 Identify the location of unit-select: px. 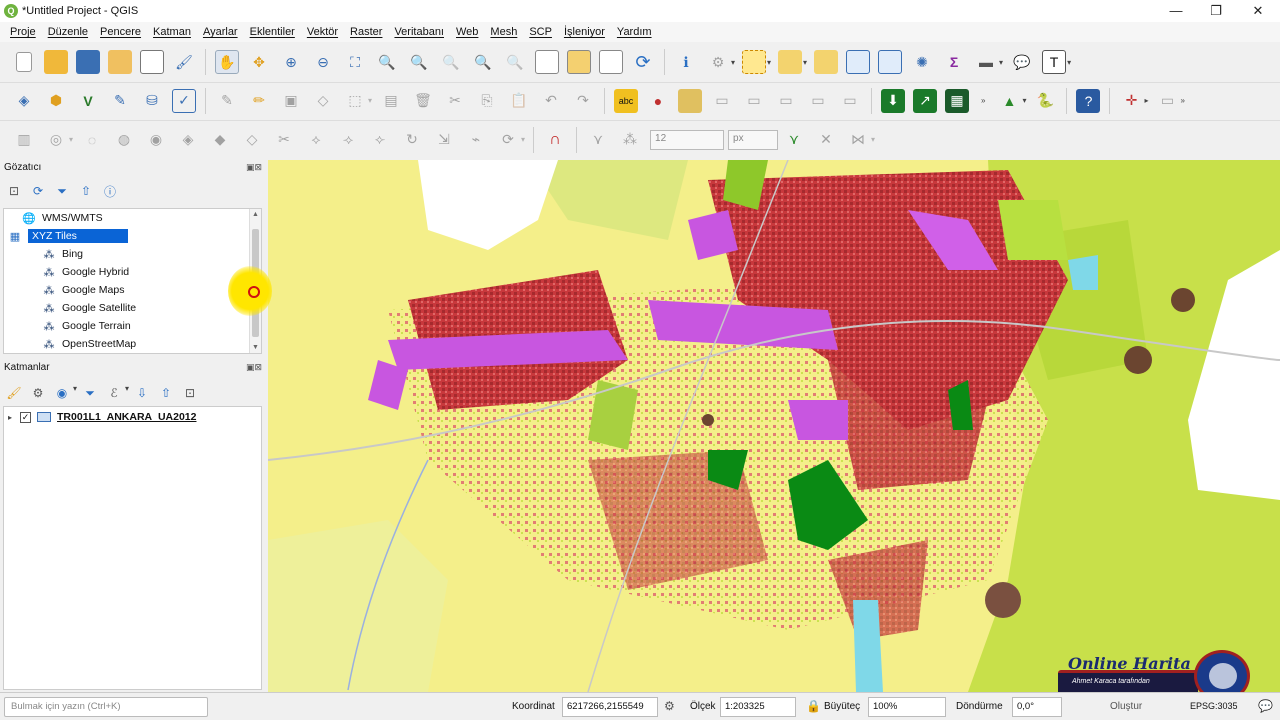
(753, 139).